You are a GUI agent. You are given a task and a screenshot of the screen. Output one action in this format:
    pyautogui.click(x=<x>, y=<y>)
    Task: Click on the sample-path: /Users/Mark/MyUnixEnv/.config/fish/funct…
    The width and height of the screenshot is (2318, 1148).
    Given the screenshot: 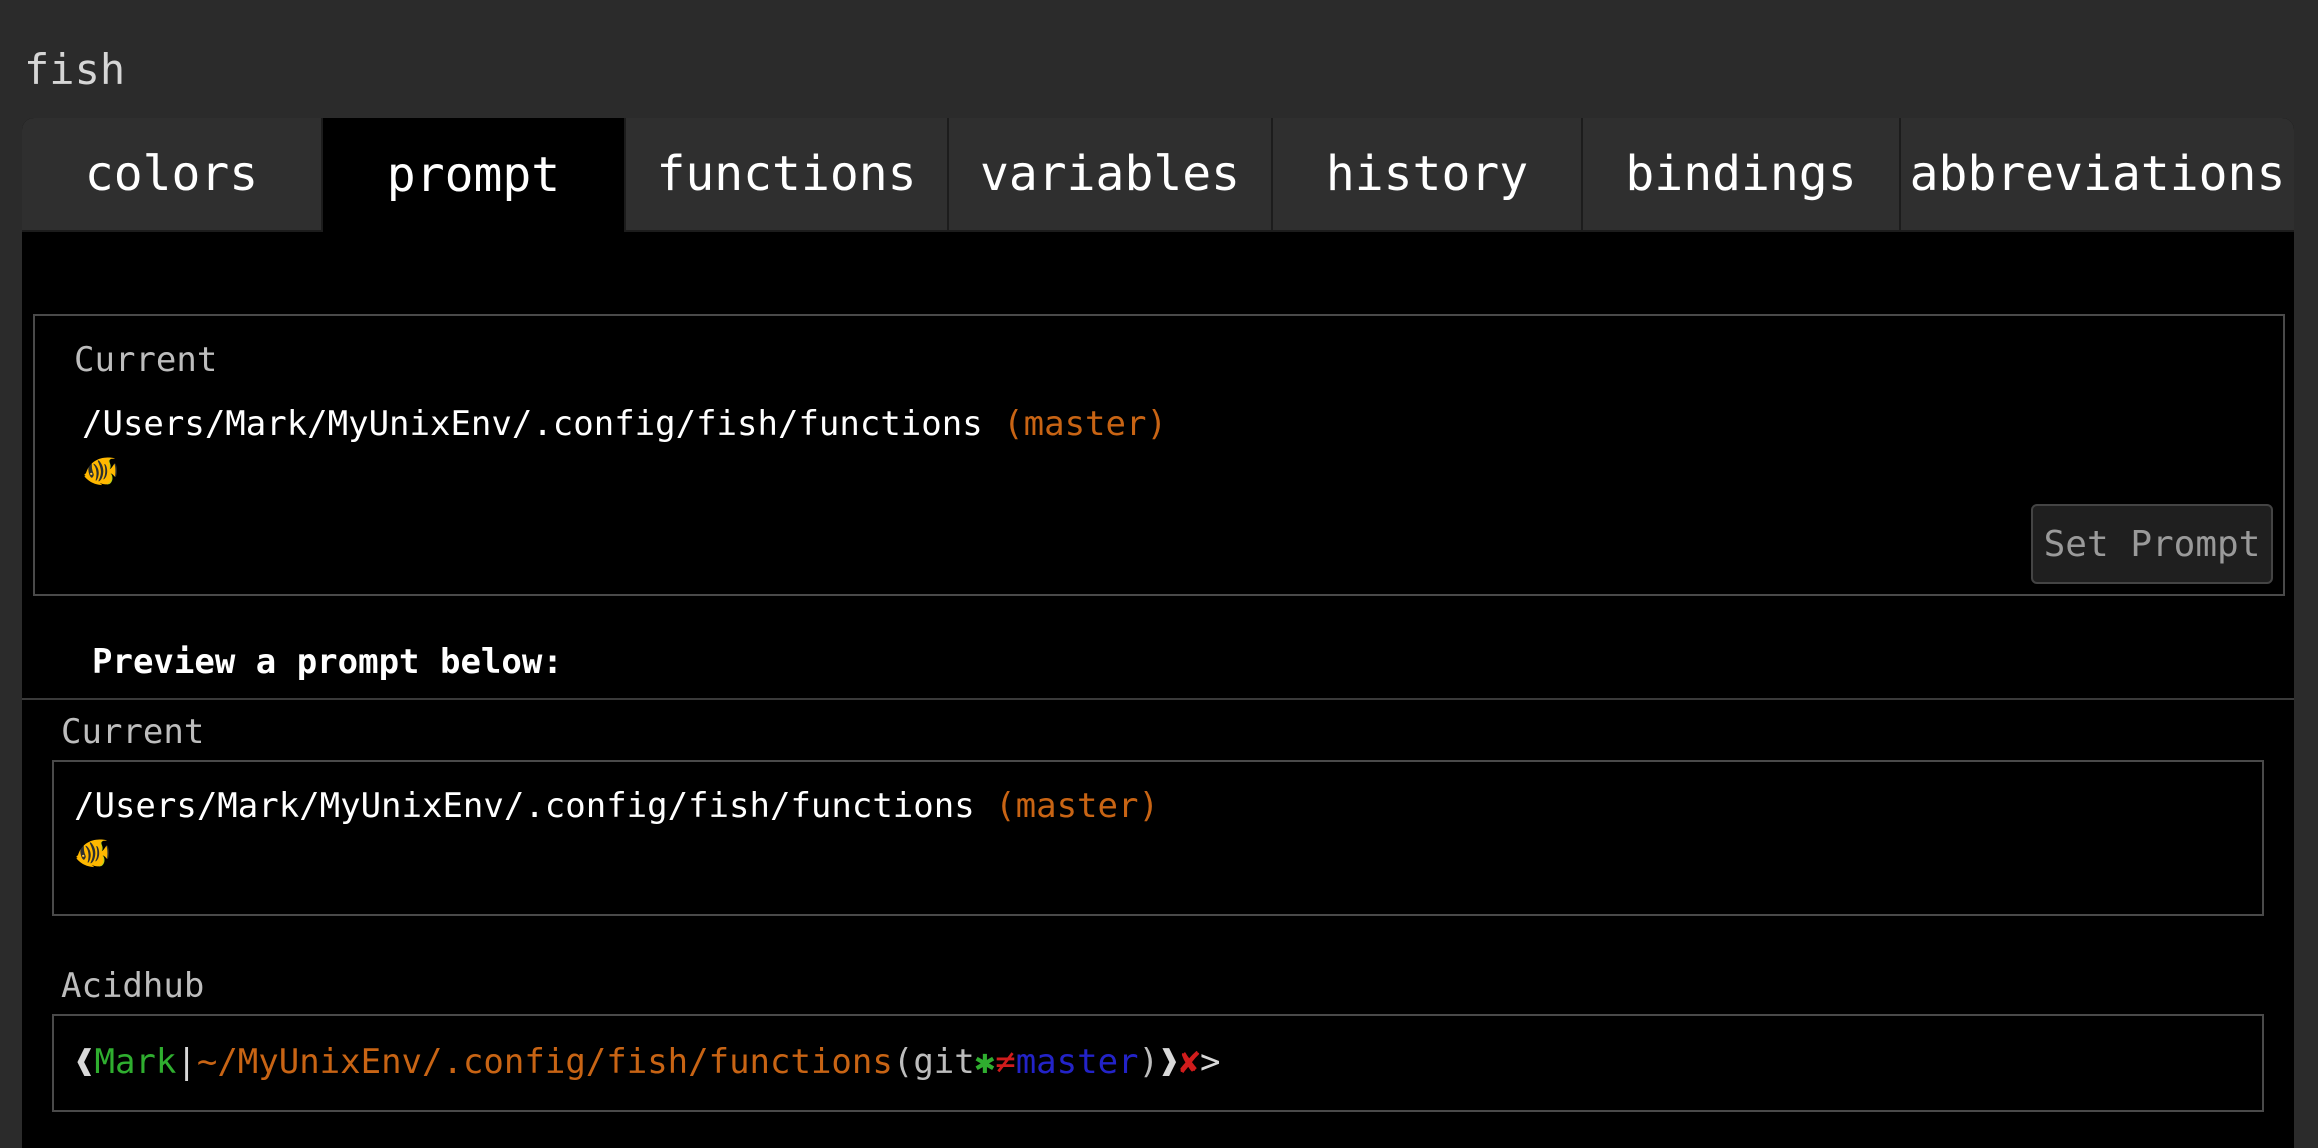 What is the action you would take?
    pyautogui.click(x=524, y=806)
    